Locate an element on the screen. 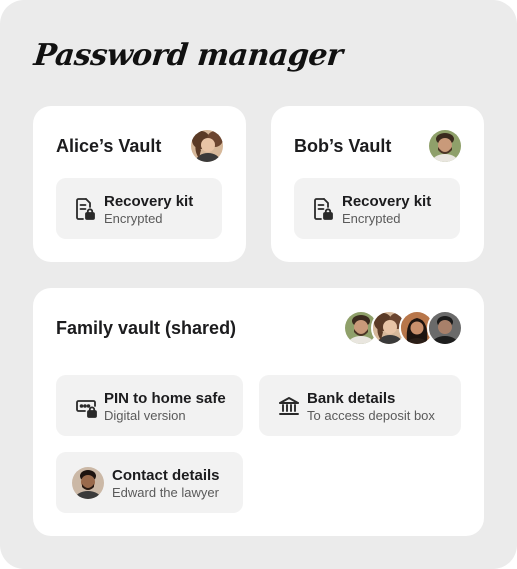 The height and width of the screenshot is (569, 517). avatar-bob is located at coordinates (445, 146).